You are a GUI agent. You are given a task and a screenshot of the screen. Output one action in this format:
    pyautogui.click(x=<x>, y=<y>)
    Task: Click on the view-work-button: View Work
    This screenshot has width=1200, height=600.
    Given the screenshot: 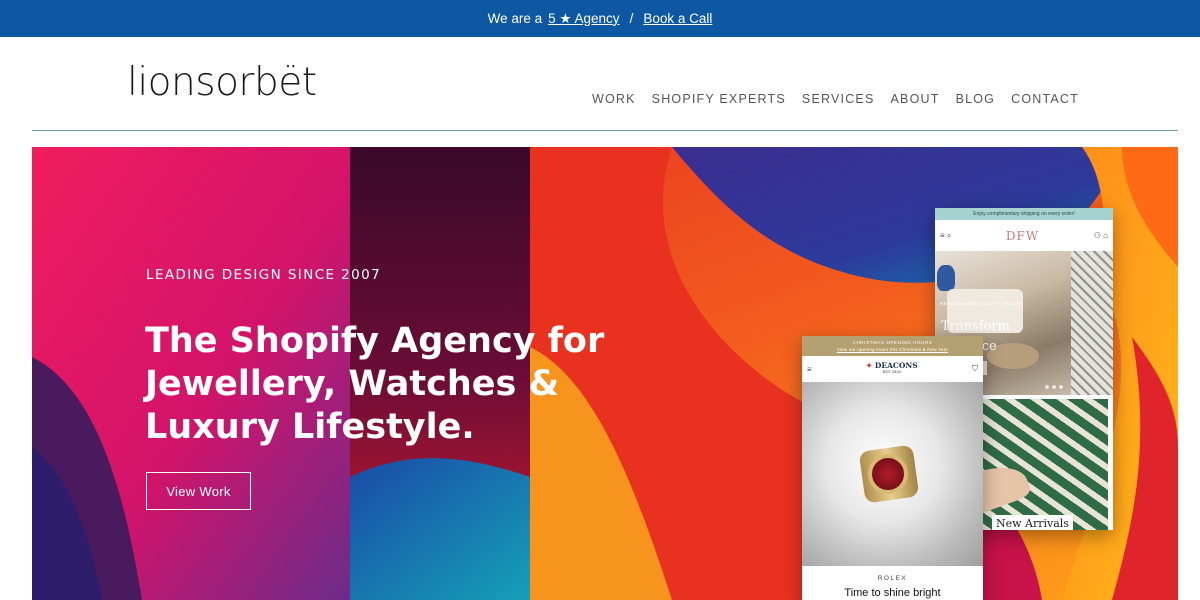 What is the action you would take?
    pyautogui.click(x=198, y=491)
    